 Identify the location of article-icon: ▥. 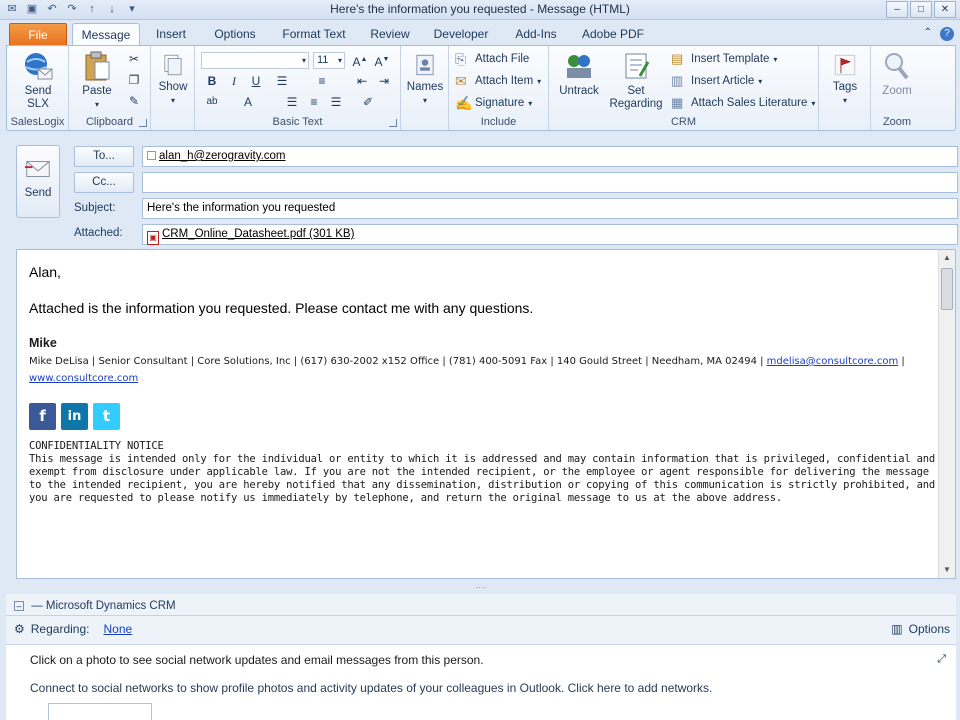
(677, 80).